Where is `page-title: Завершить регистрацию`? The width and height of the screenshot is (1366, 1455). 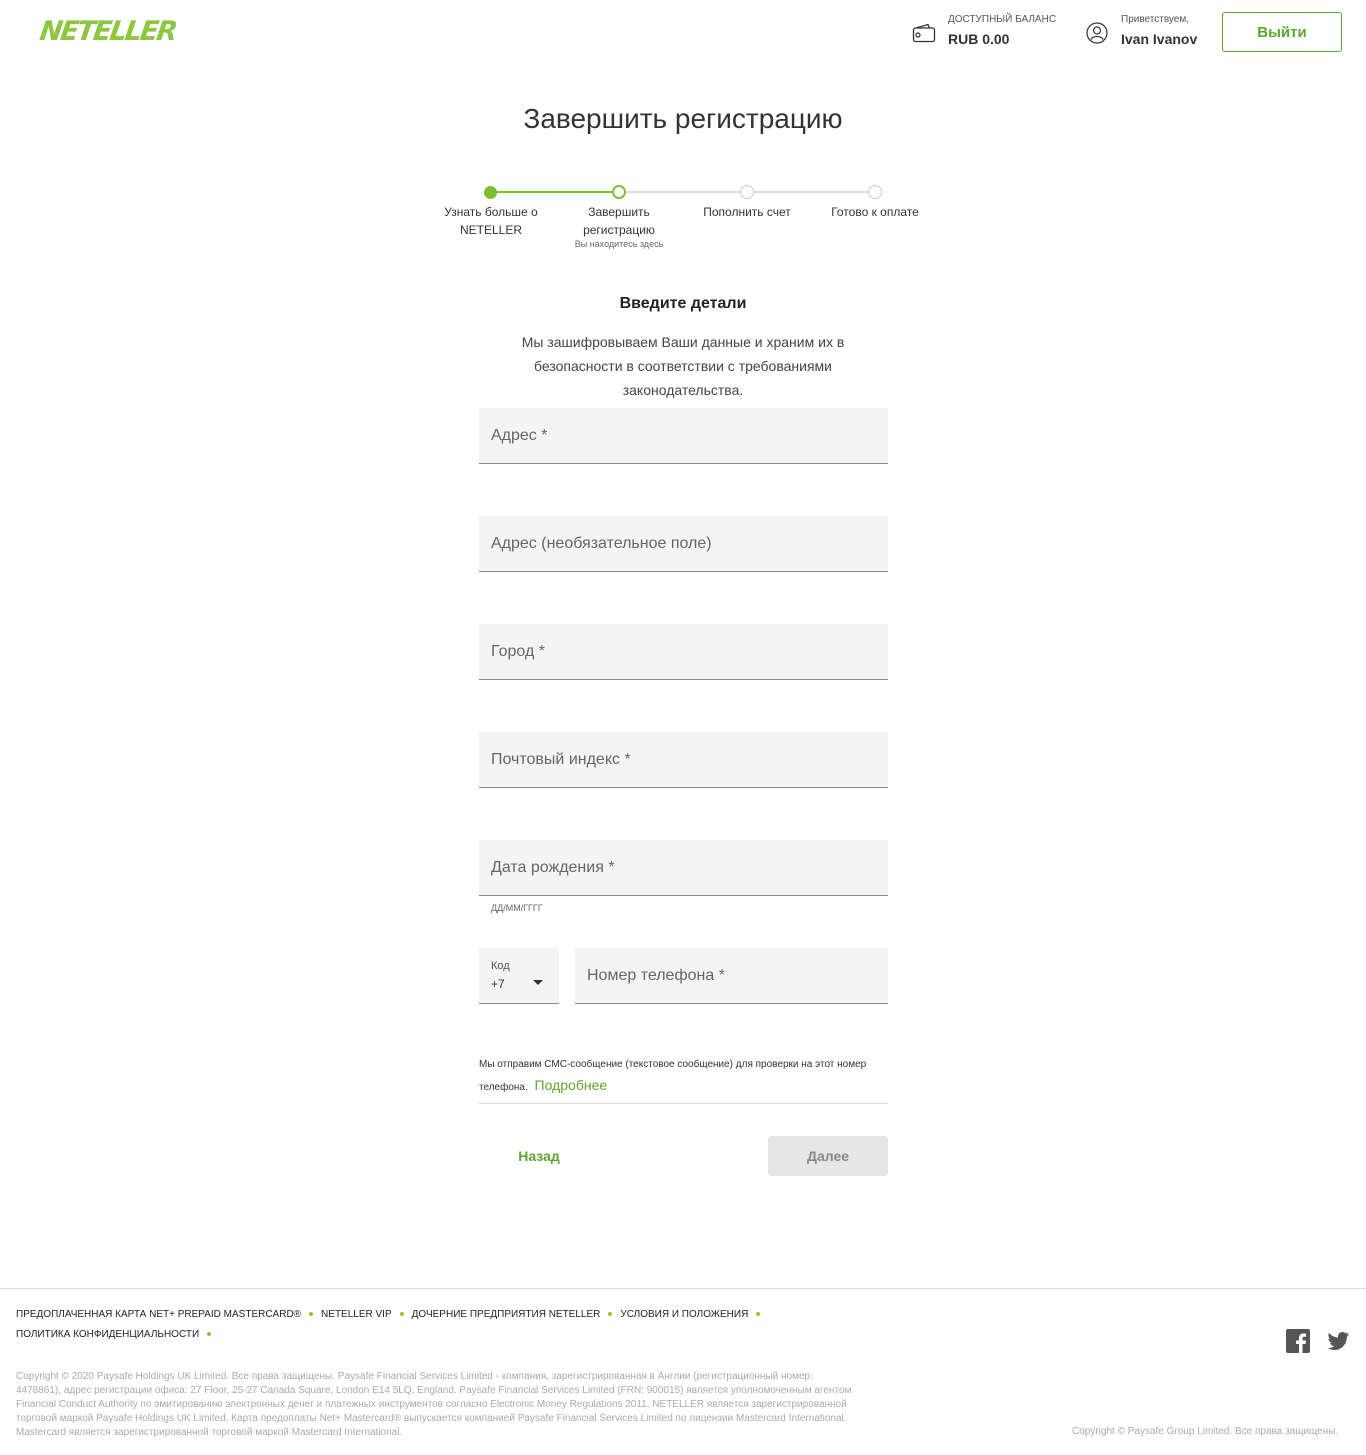 page-title: Завершить регистрацию is located at coordinates (683, 118).